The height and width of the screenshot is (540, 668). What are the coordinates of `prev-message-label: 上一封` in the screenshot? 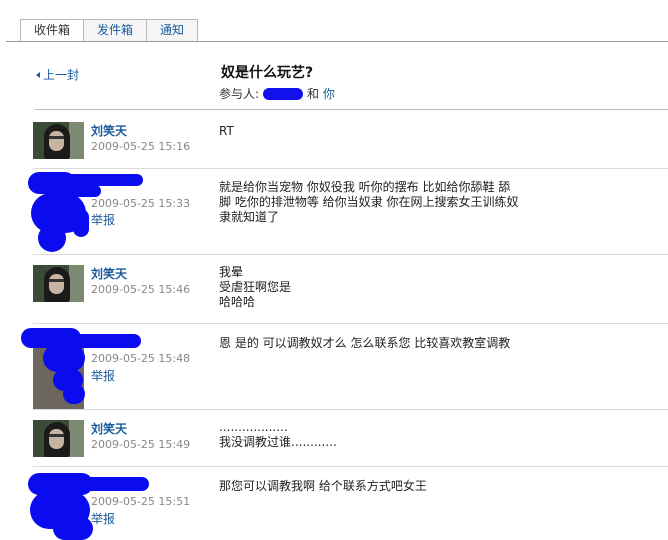 It's located at (61, 75).